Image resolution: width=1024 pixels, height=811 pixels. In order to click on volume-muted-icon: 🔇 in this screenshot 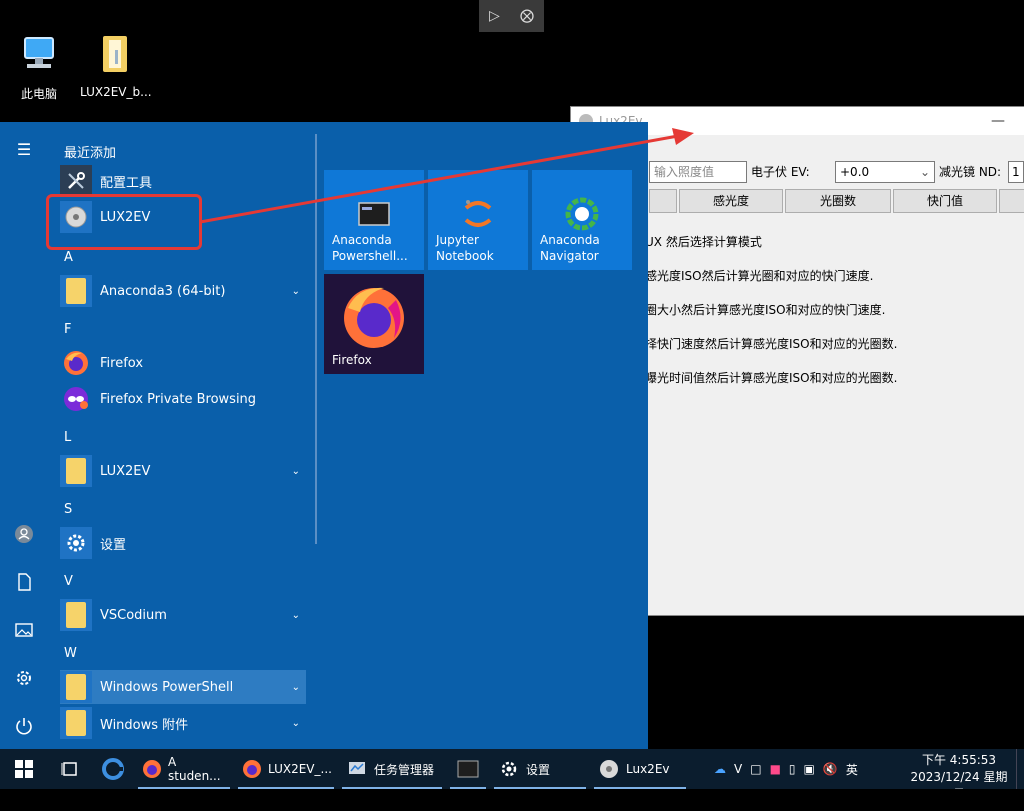, I will do `click(830, 769)`.